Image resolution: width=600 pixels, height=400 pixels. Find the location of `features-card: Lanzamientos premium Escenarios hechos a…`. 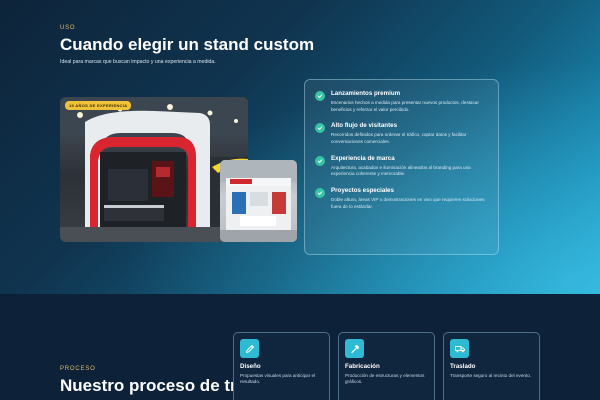

features-card: Lanzamientos premium Escenarios hechos a… is located at coordinates (401, 167).